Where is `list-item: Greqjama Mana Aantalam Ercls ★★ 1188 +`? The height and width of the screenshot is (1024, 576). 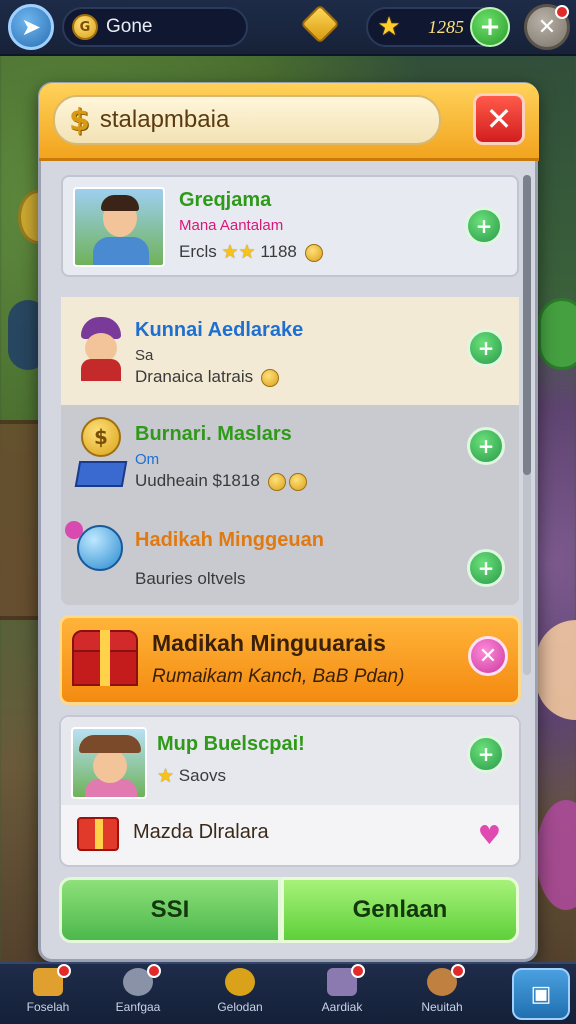 list-item: Greqjama Mana Aantalam Ercls ★★ 1188 + is located at coordinates (290, 226).